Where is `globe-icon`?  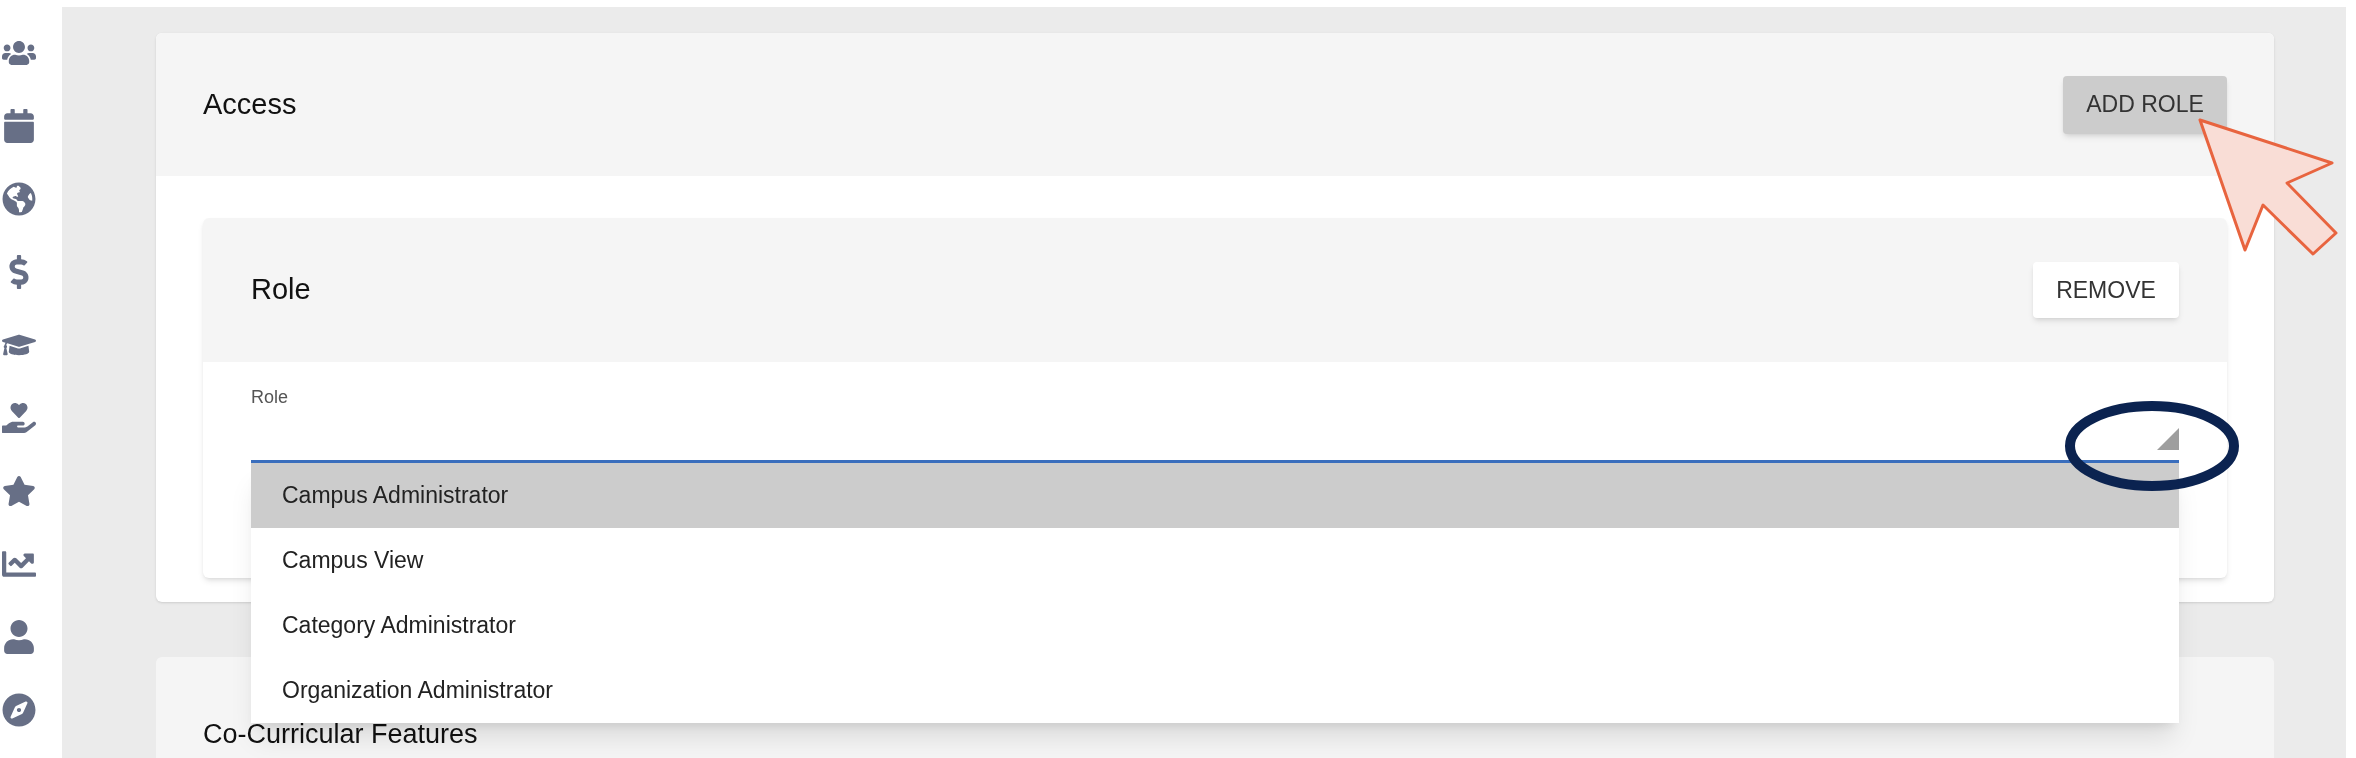
globe-icon is located at coordinates (19, 199).